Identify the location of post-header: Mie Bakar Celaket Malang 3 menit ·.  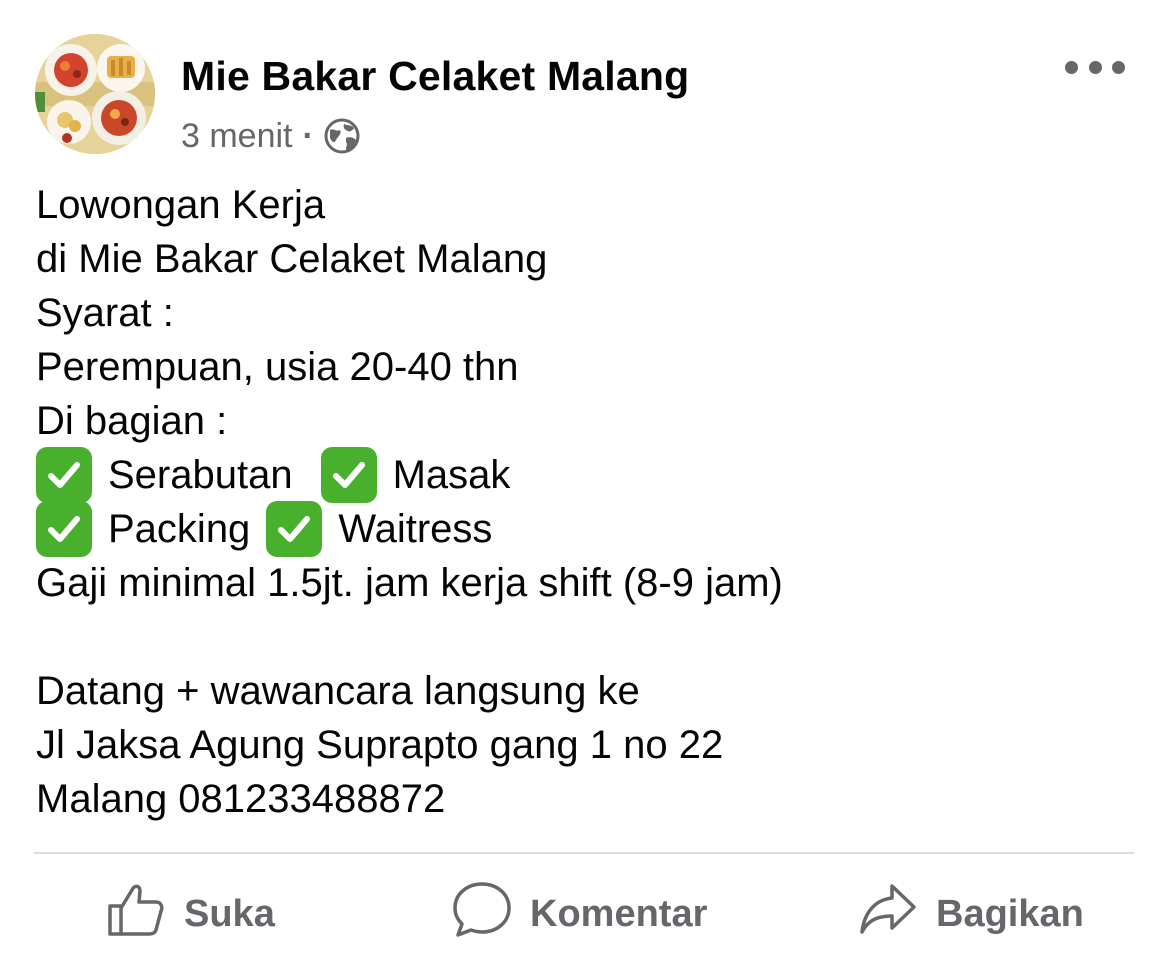
(585, 96).